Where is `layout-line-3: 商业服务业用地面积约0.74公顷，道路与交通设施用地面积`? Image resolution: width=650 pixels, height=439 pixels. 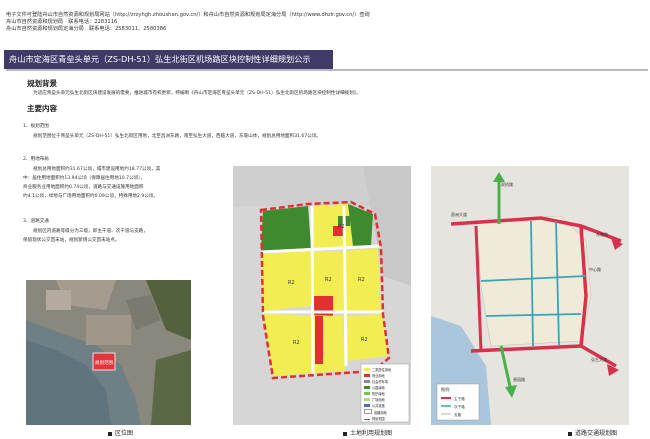 layout-line-3: 商业服务业用地面积约0.74公顷，道路与交通设施用地面积 is located at coordinates (83, 187).